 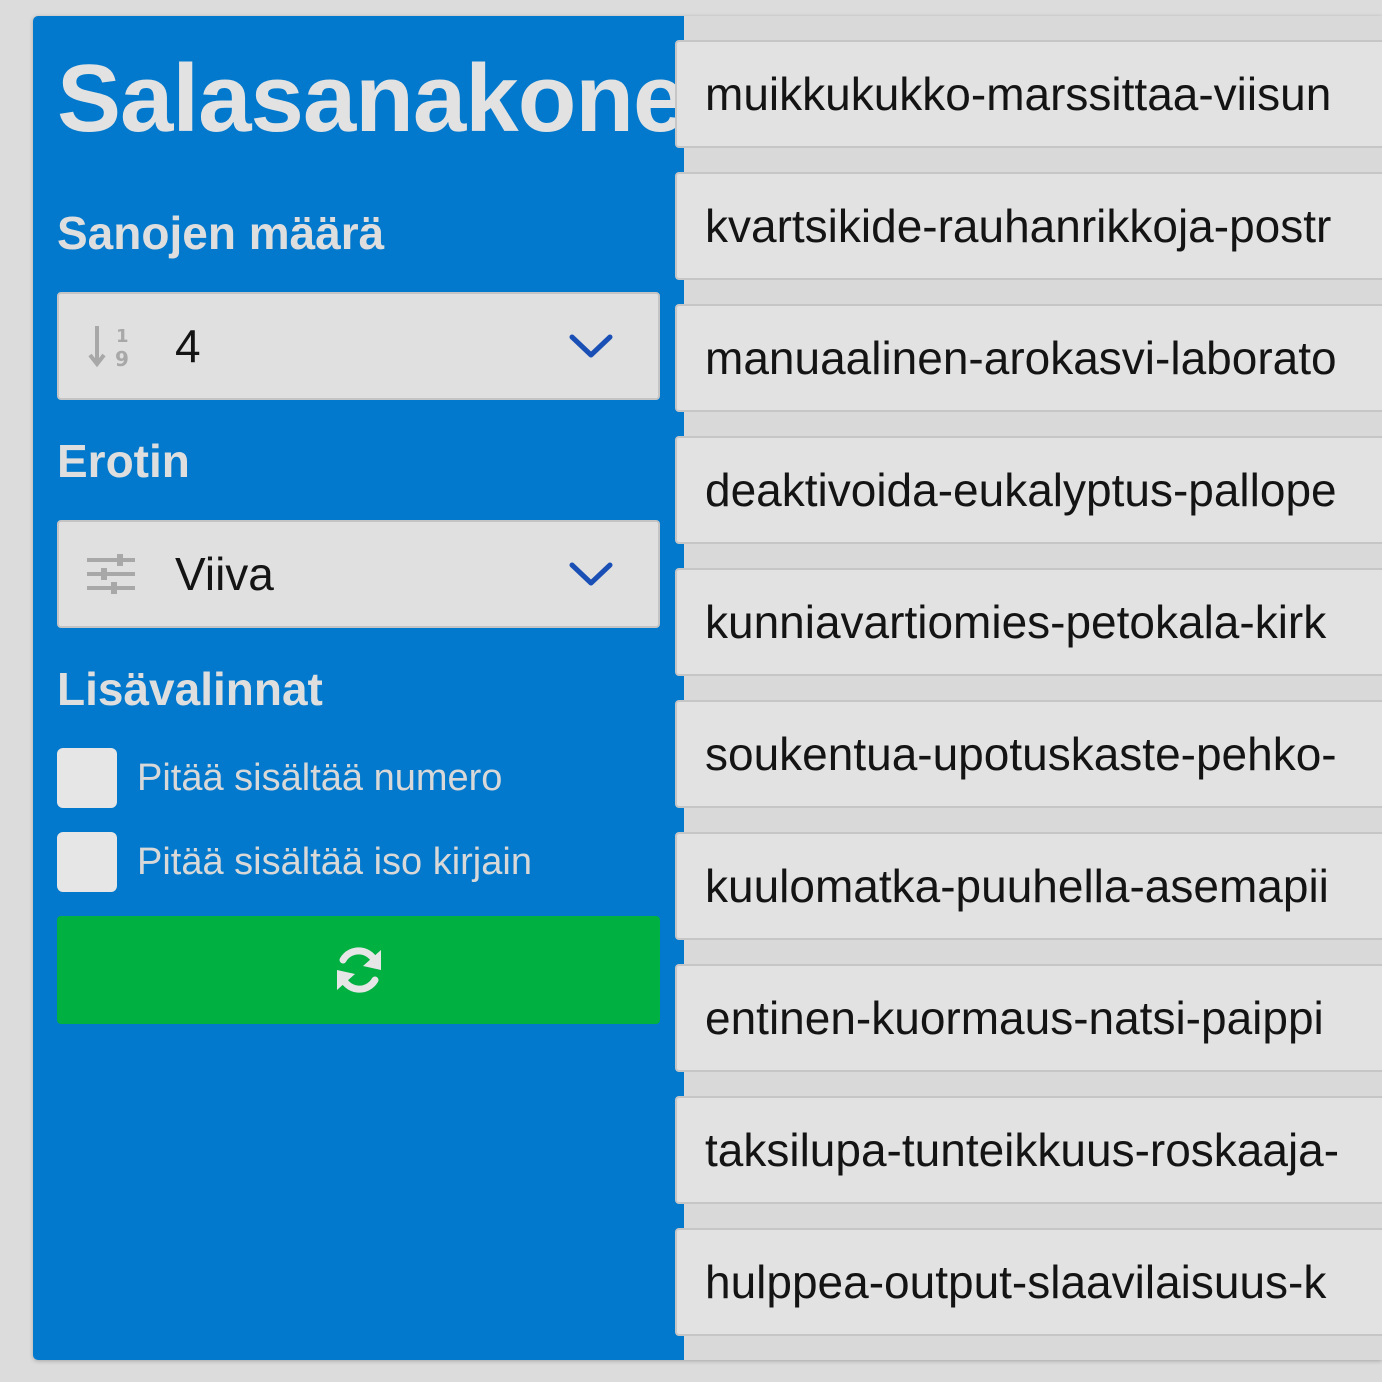 I want to click on checkbox-require-number, so click(x=87, y=778).